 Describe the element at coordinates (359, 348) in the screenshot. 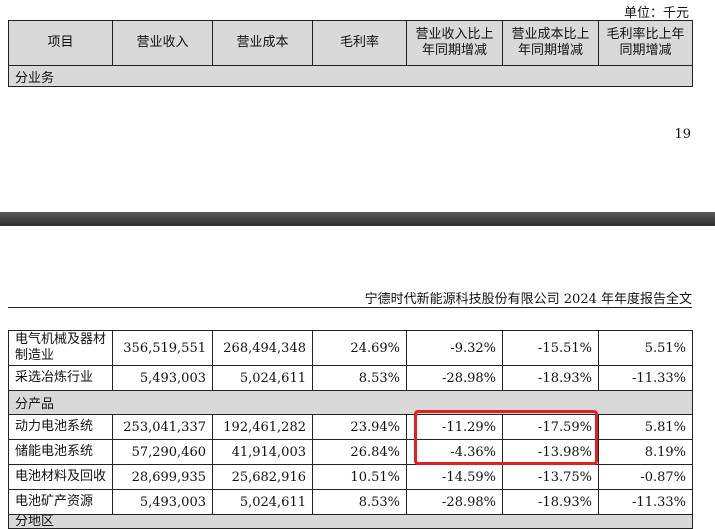

I see `cell-margin: 24.69%` at that location.